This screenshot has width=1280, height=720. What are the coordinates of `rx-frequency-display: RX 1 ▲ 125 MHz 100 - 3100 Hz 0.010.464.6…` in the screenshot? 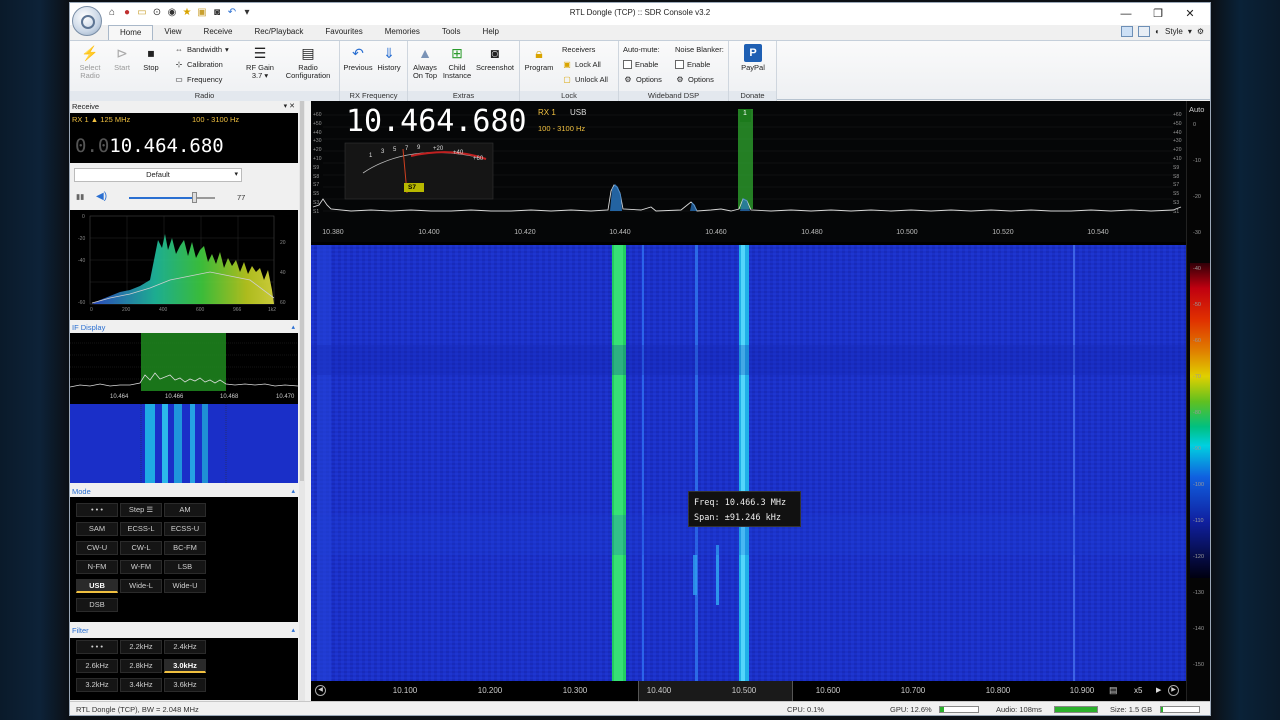 It's located at (184, 138).